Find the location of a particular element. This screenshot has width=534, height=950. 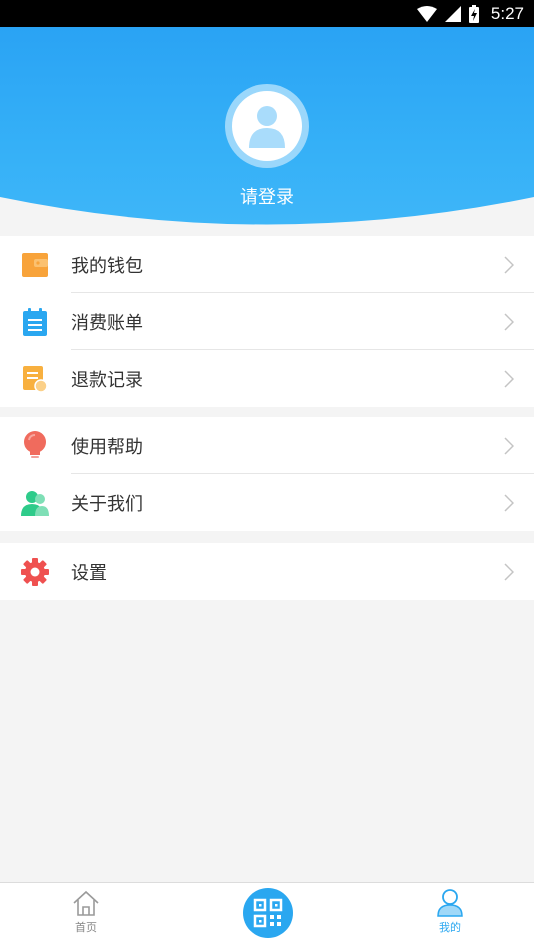

menu-item-wallet: 我的钱包 is located at coordinates (267, 264).